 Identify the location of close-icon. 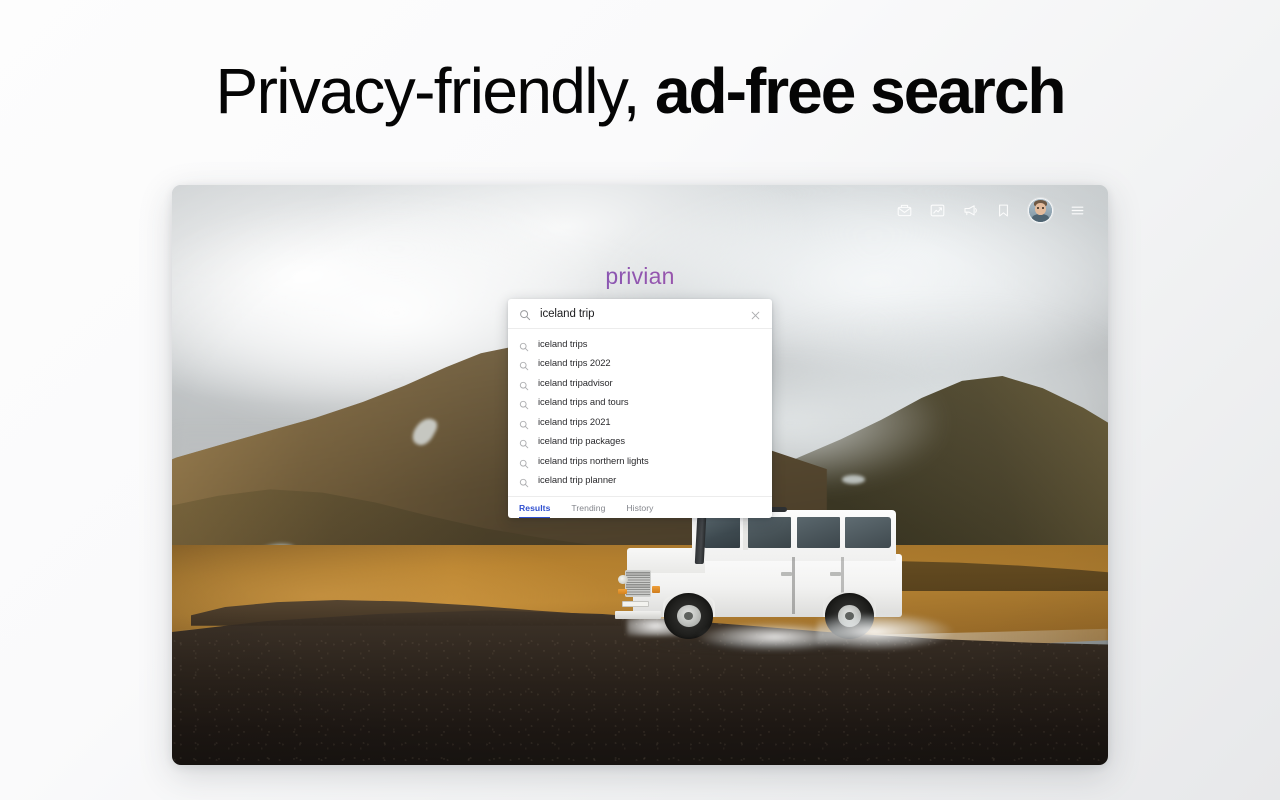
(755, 314).